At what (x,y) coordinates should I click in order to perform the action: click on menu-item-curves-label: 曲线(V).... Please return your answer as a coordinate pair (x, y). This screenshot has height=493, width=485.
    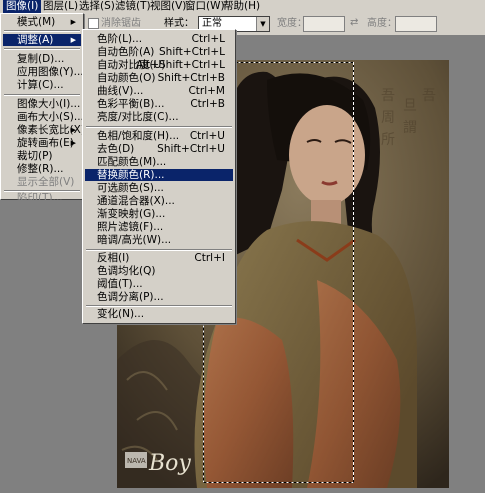
    Looking at the image, I should click on (120, 91).